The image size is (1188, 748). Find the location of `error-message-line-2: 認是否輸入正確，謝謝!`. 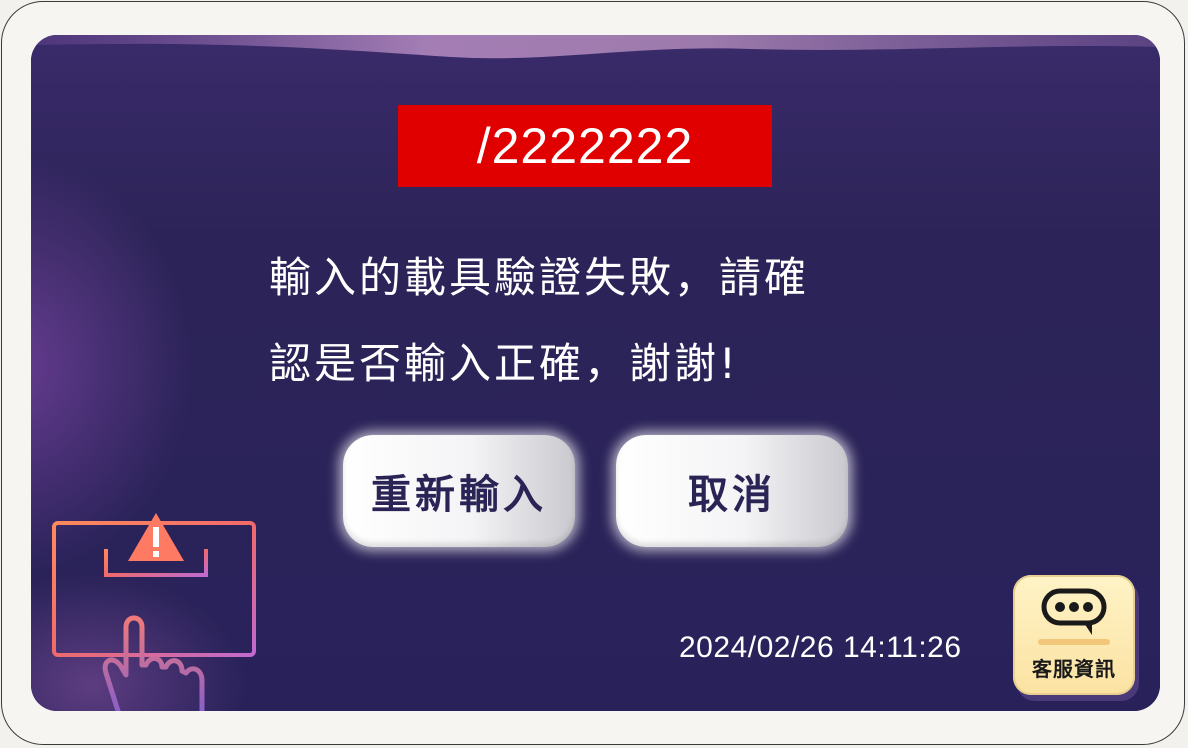

error-message-line-2: 認是否輸入正確，謝謝! is located at coordinates (504, 363).